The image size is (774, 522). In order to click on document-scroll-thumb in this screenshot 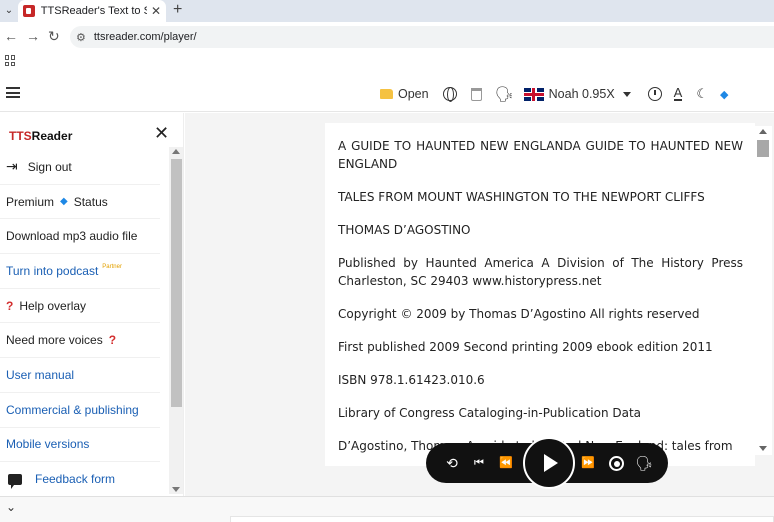, I will do `click(763, 148)`.